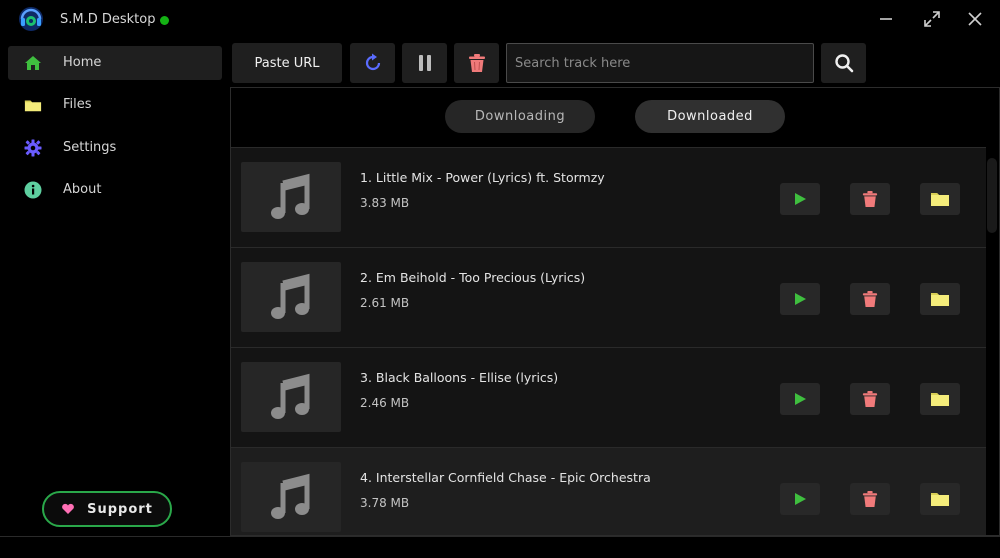  What do you see at coordinates (33, 190) in the screenshot?
I see `info-icon` at bounding box center [33, 190].